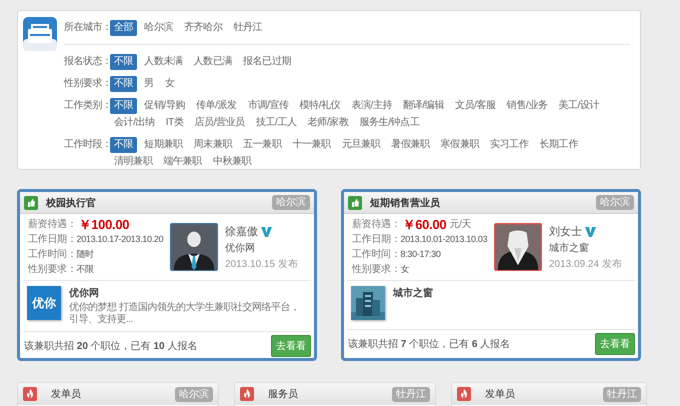  What do you see at coordinates (163, 145) in the screenshot?
I see `filter-option: 短期兼职` at bounding box center [163, 145].